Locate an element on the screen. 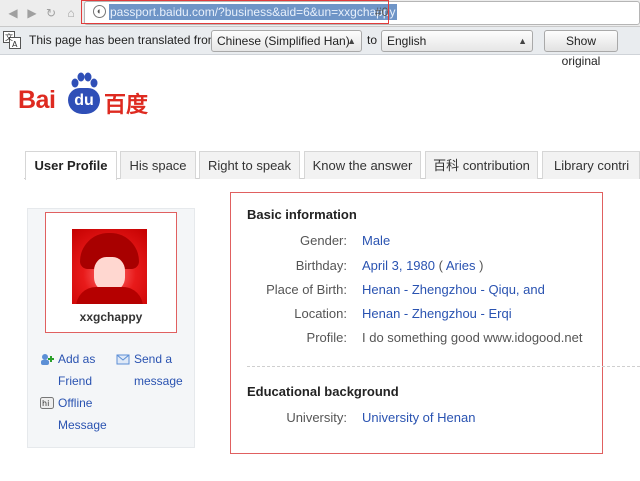 This screenshot has height=481, width=640. profile-value: I do something good www.idogood.net is located at coordinates (472, 337).